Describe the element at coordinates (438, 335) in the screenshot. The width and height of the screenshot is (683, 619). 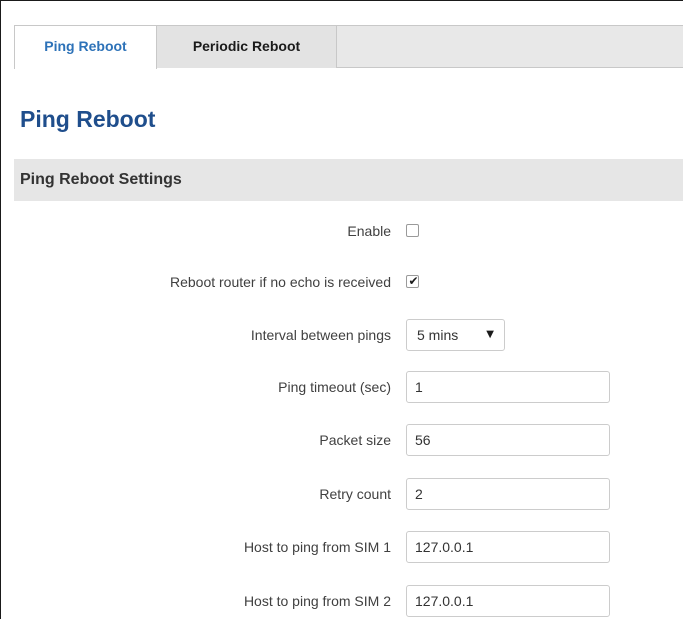
I see `interval-select-value: 5 mins` at that location.